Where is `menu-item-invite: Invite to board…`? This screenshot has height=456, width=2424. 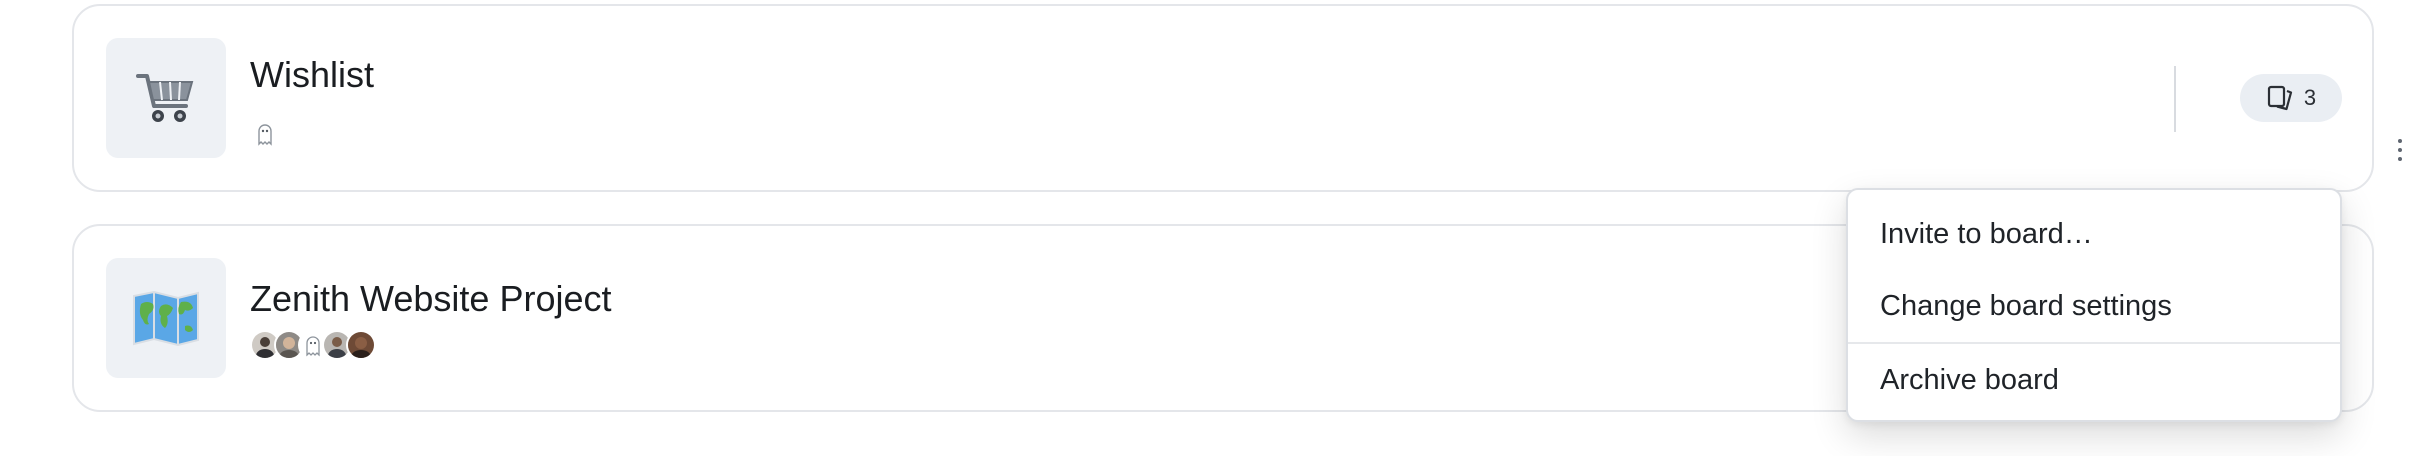 menu-item-invite: Invite to board… is located at coordinates (1986, 234).